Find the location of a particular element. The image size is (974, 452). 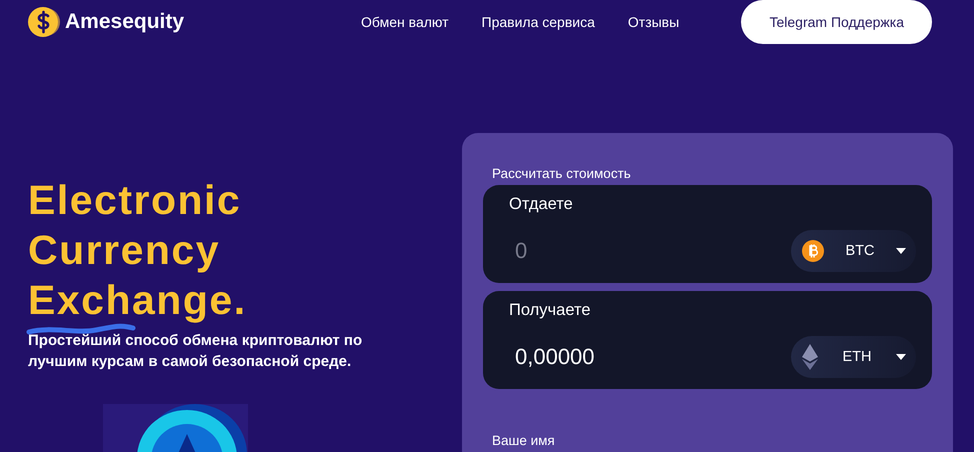

currency-select: BTC is located at coordinates (853, 251).